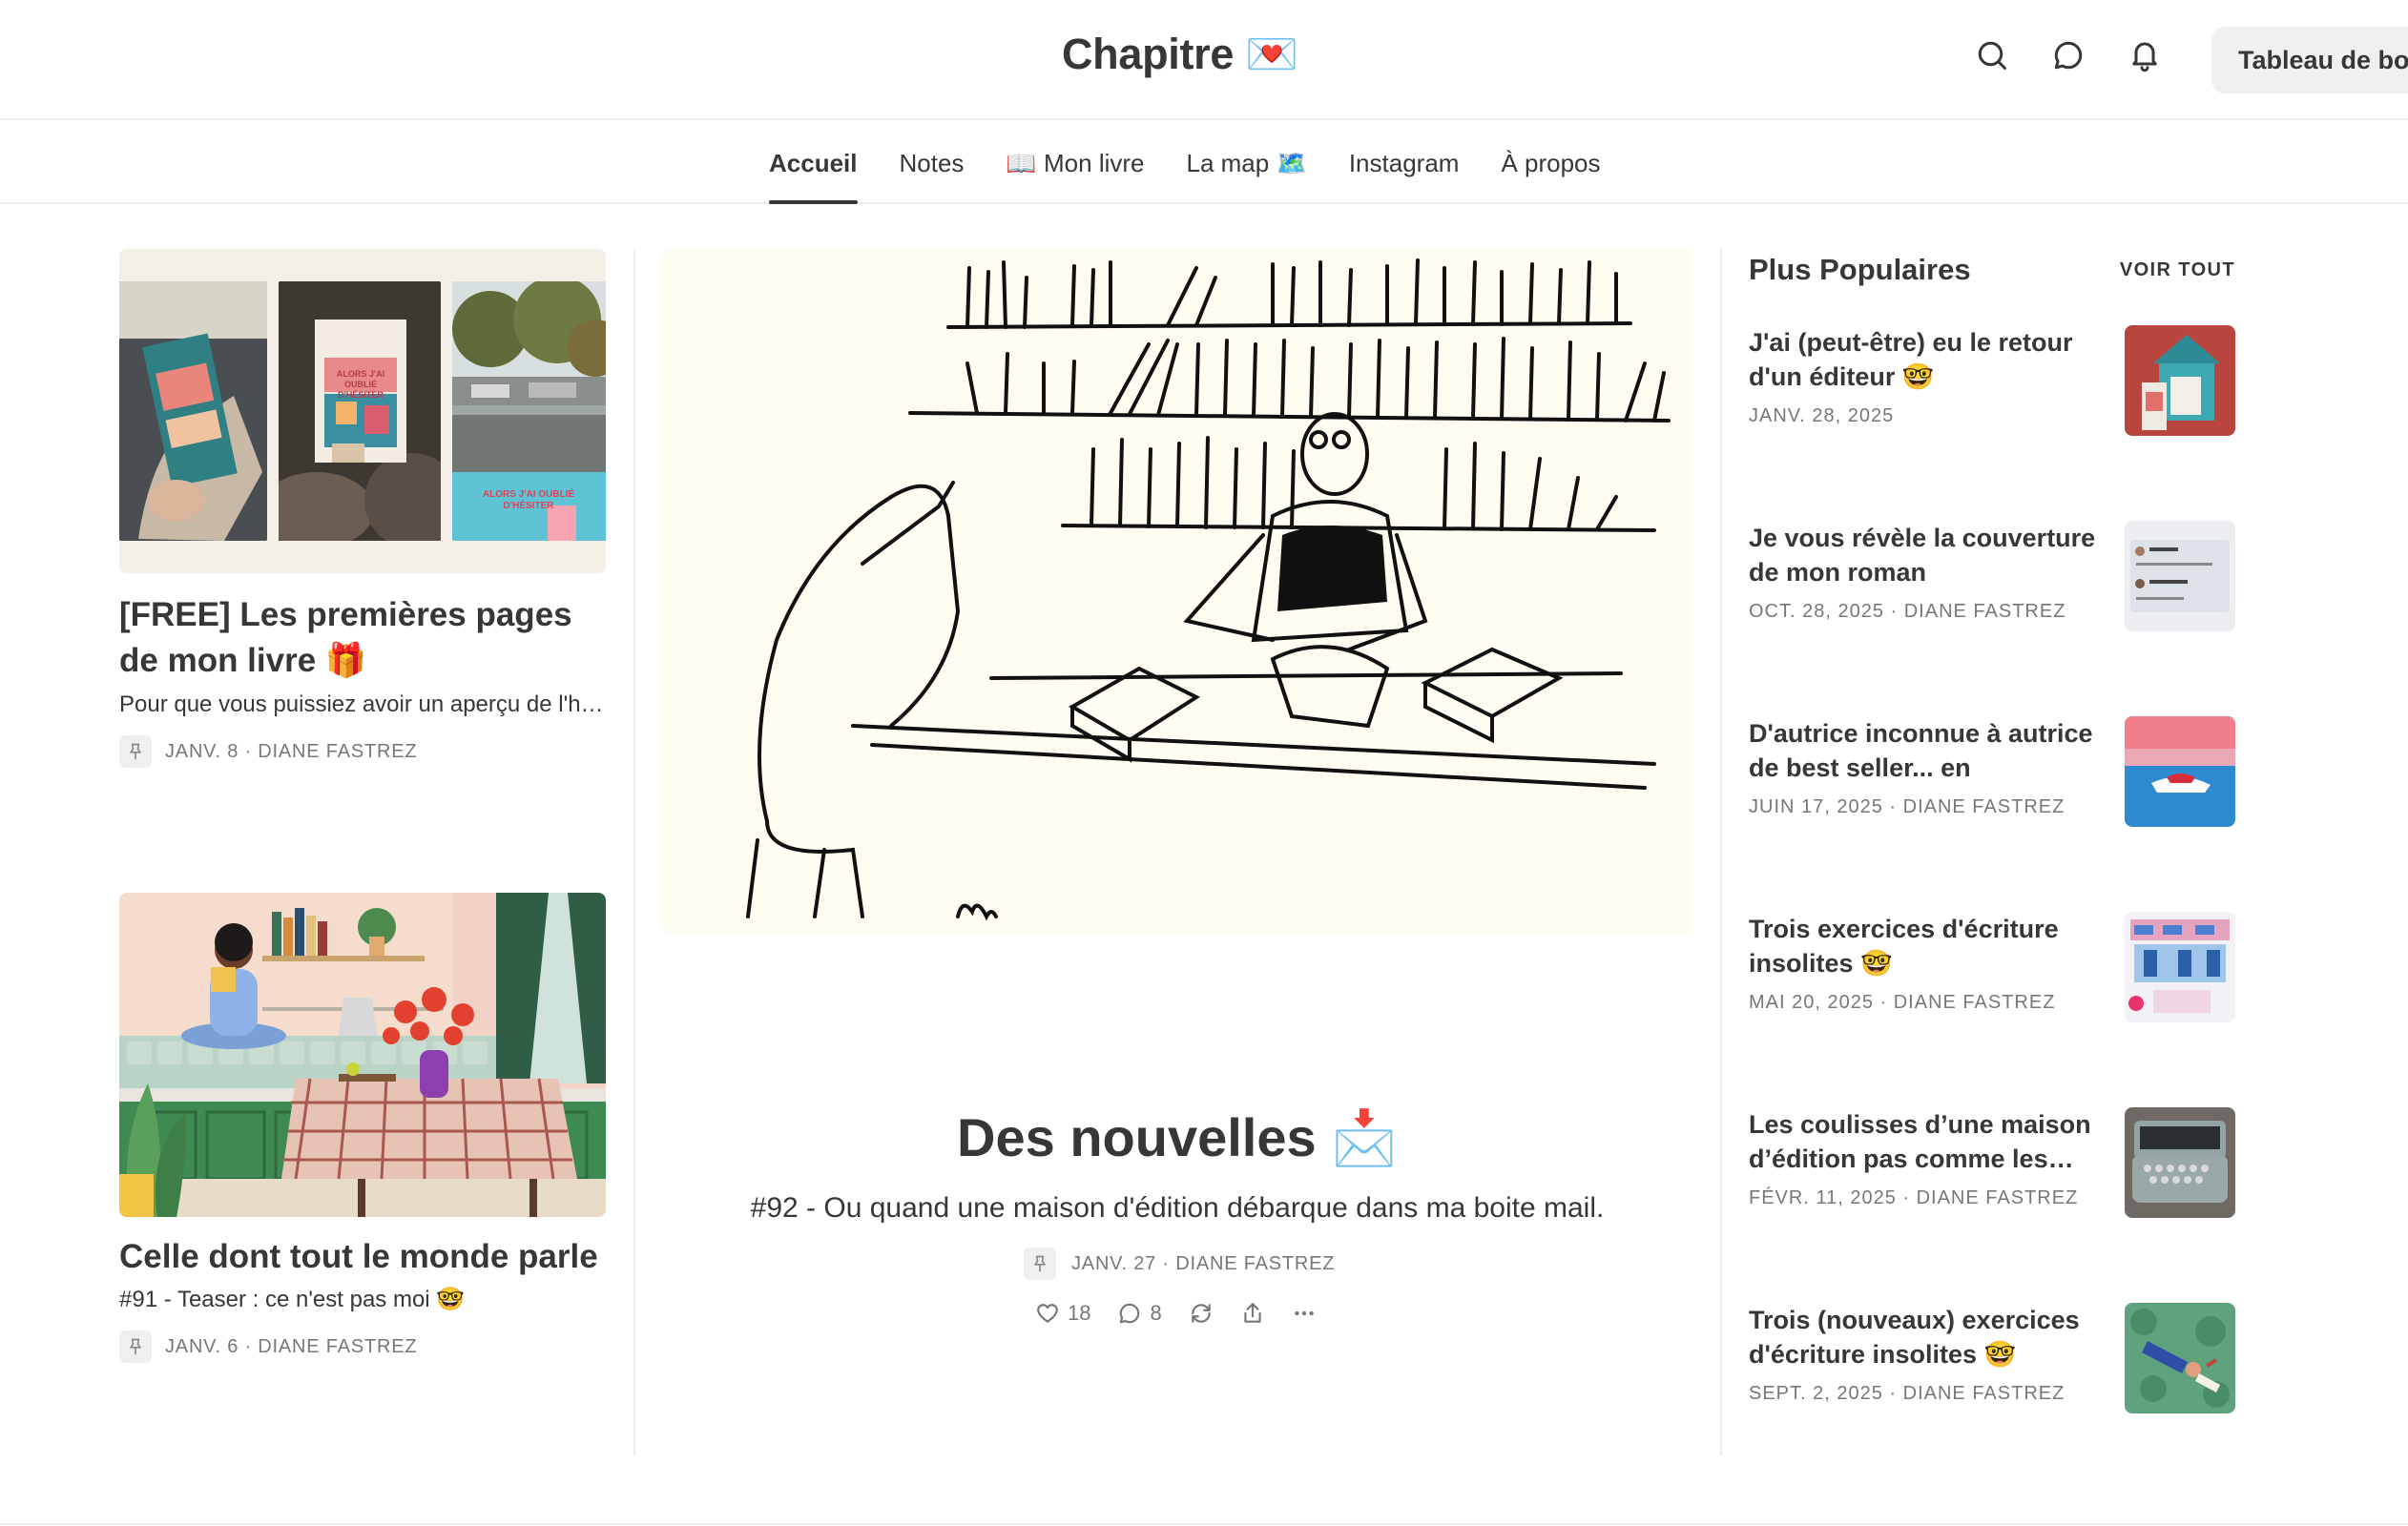 The height and width of the screenshot is (1526, 2408). I want to click on featured-post-meta: JANV. 27 · DIANE FASTREZ, so click(1179, 1264).